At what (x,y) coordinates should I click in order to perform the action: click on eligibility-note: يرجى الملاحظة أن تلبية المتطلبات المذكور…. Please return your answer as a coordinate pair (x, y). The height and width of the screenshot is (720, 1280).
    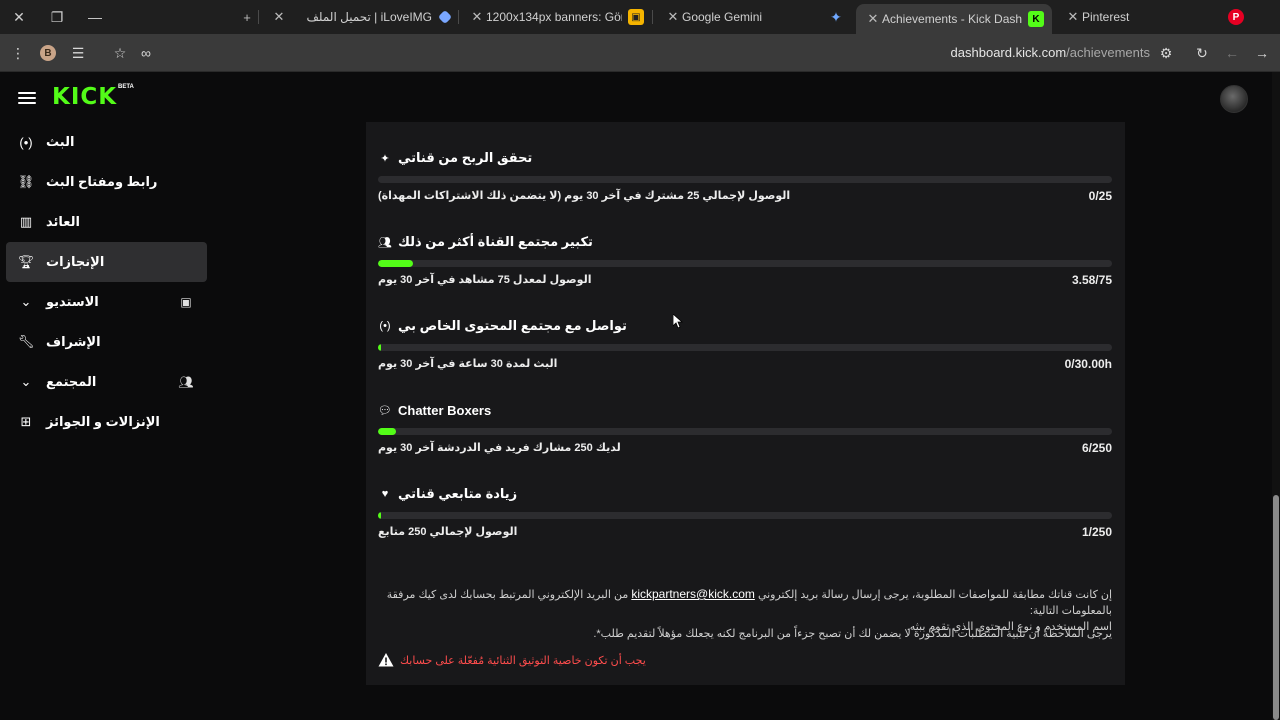
    Looking at the image, I should click on (852, 634).